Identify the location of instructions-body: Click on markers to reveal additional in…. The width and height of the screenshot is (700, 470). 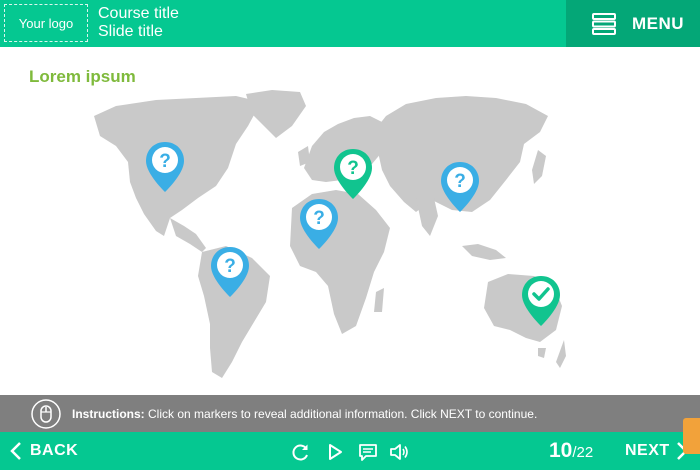
(341, 413).